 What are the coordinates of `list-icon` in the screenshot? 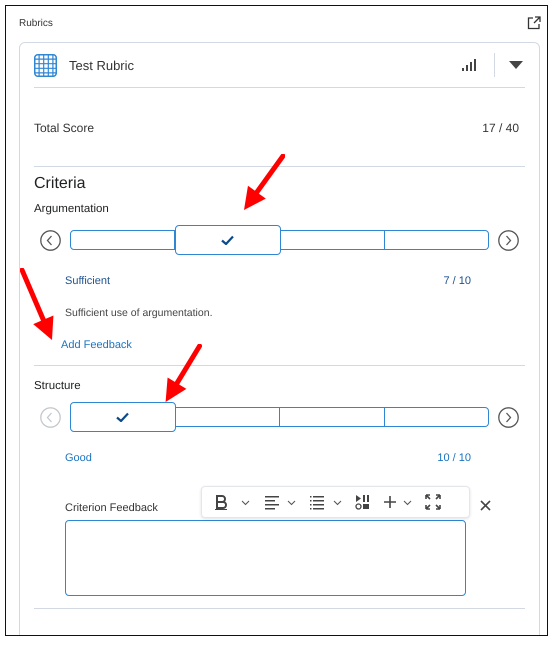 It's located at (326, 502).